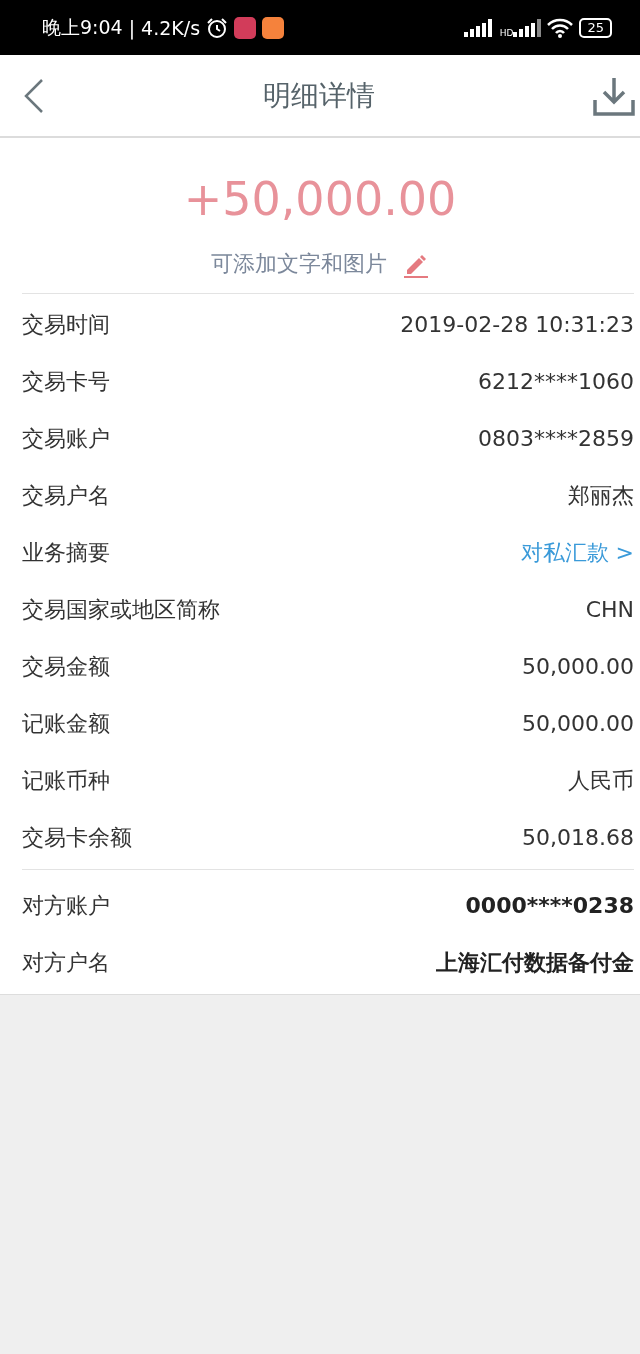  Describe the element at coordinates (601, 780) in the screenshot. I see `detail-value: 人民币` at that location.